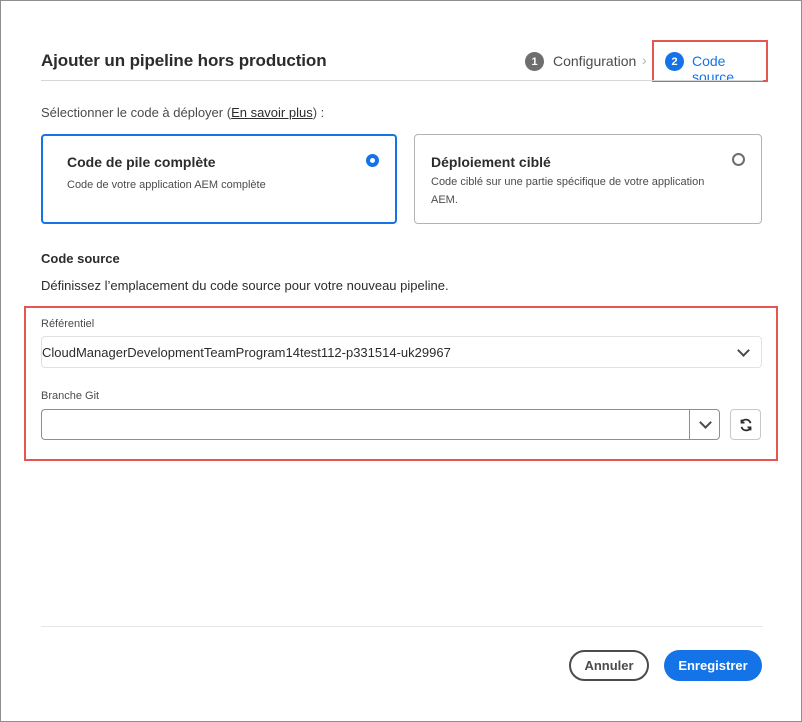 Image resolution: width=802 pixels, height=722 pixels. I want to click on option-full-stack-title: Code de pile complète, so click(141, 162).